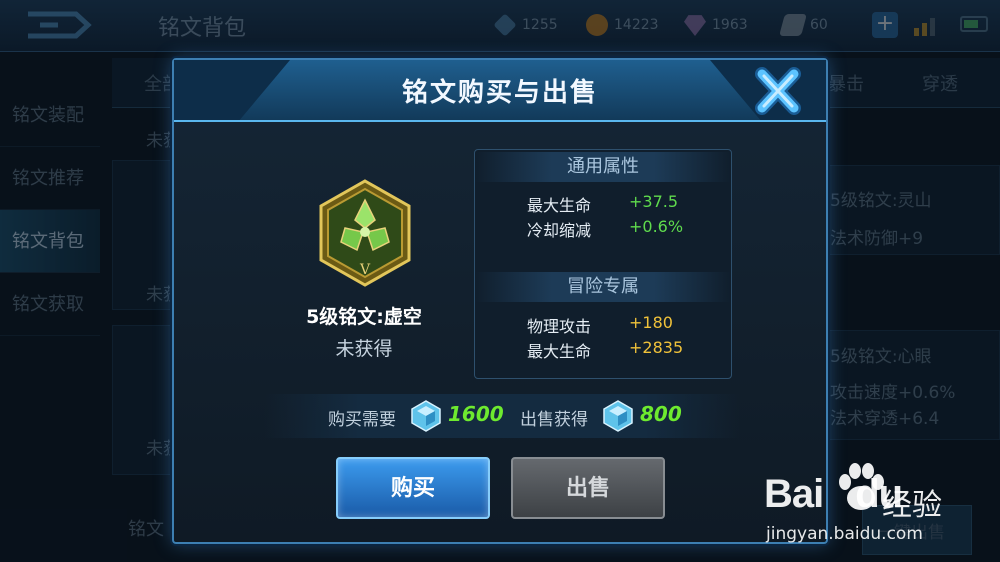 Image resolution: width=1000 pixels, height=562 pixels. I want to click on price-bar: 购买需要 1600 出售获得 800, so click(502, 416).